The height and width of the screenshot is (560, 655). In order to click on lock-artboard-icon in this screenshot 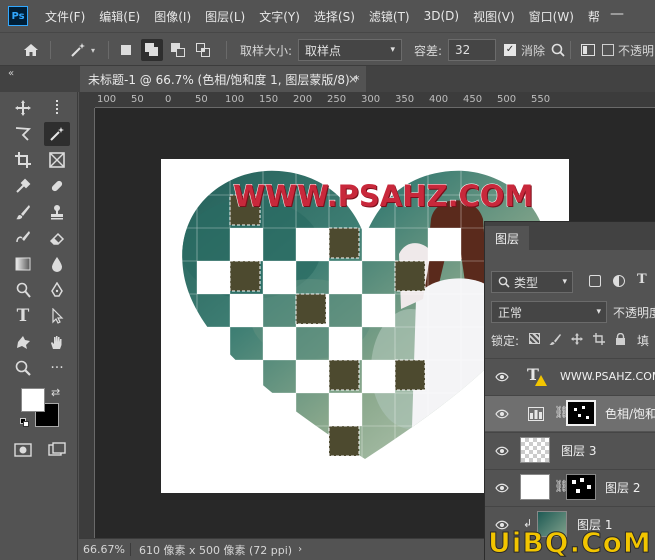, I will do `click(599, 339)`.